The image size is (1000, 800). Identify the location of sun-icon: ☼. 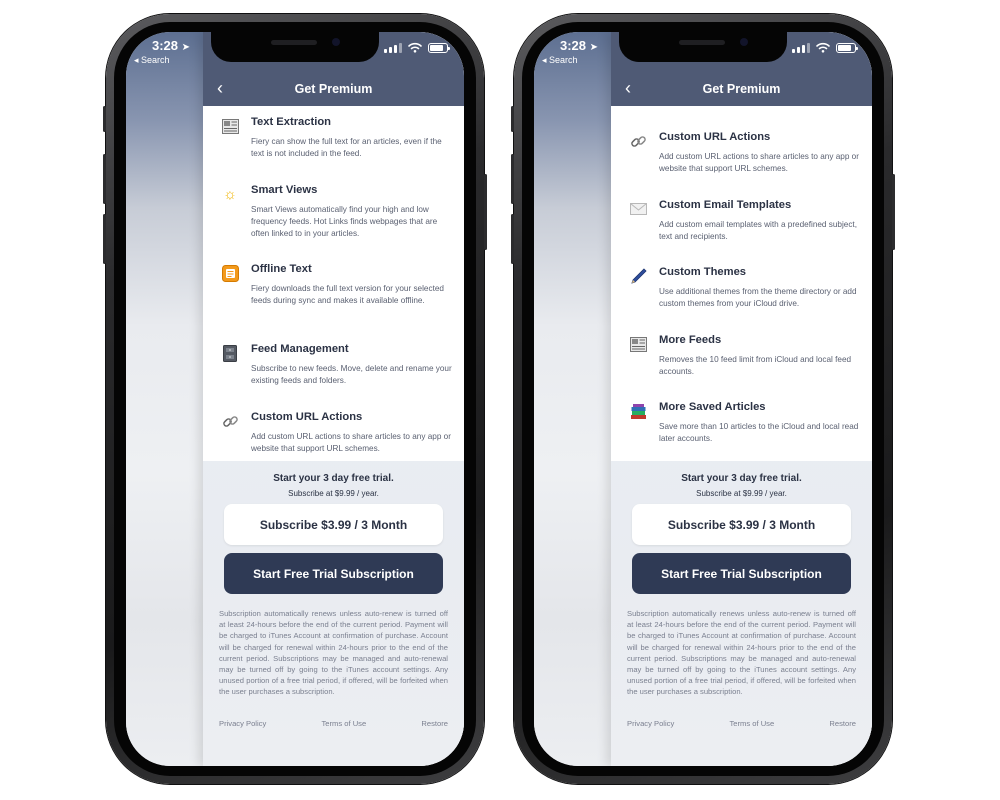
(230, 194).